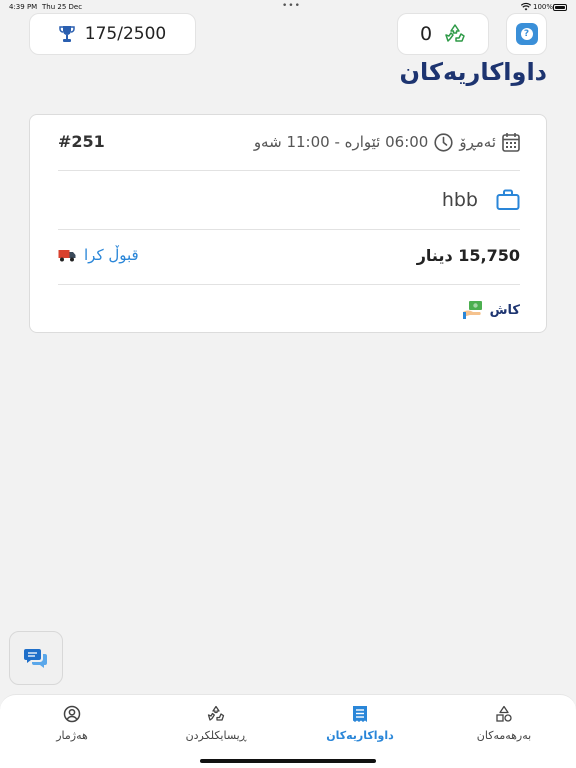  Describe the element at coordinates (289, 312) in the screenshot. I see `order-payment-row: کاش` at that location.